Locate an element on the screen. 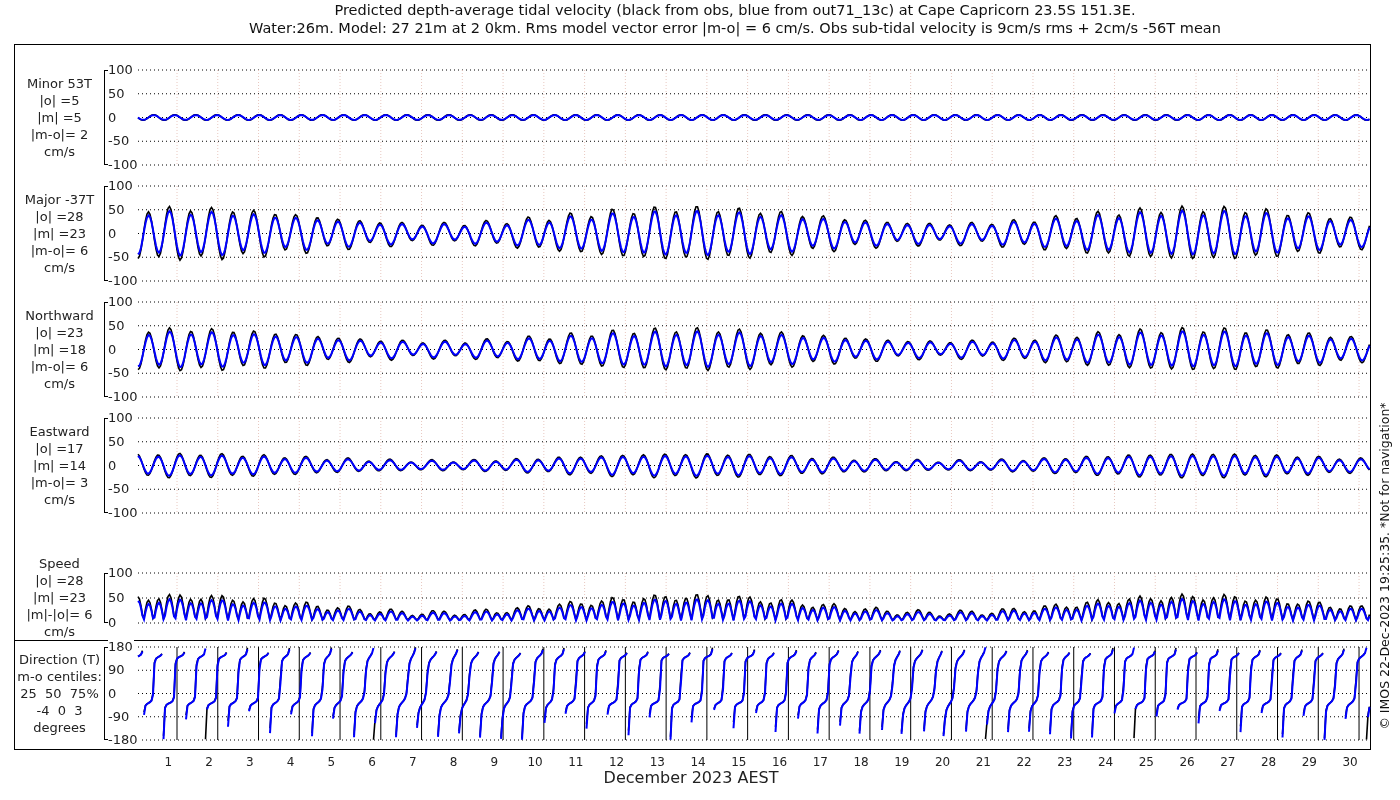  panel-label: Minor 53T is located at coordinates (59, 83).